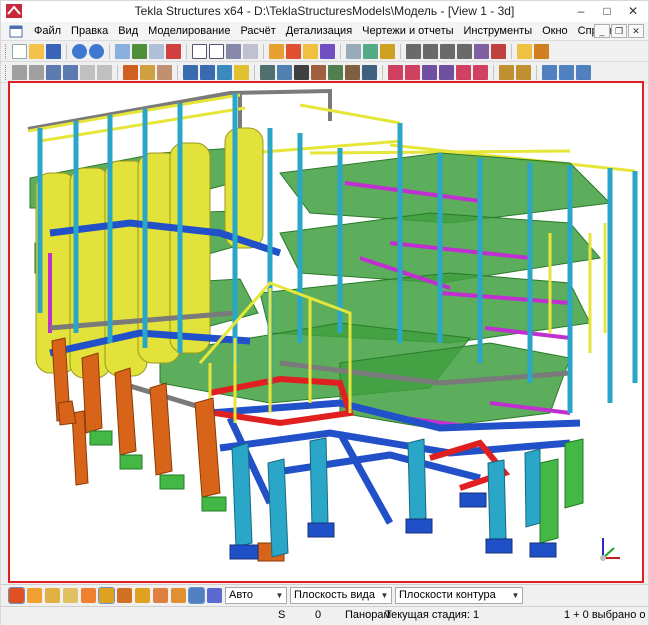 The height and width of the screenshot is (625, 649). I want to click on circle-icon, so click(523, 72).